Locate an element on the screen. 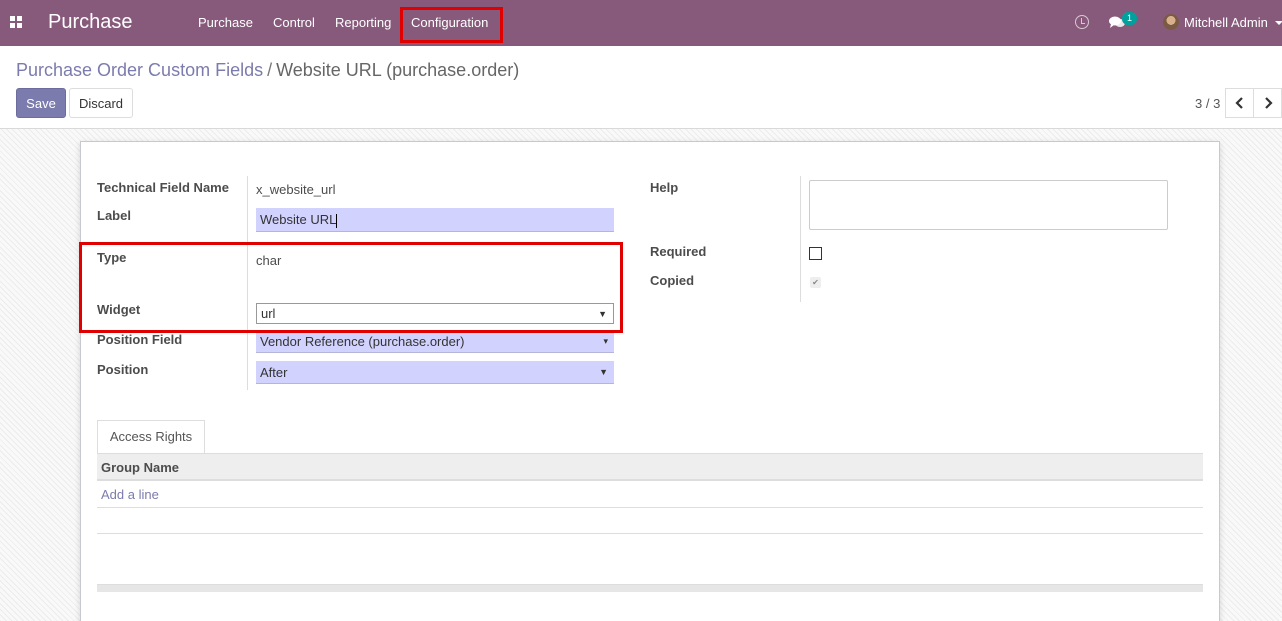 This screenshot has width=1282, height=621. copied-label: Copied is located at coordinates (672, 280).